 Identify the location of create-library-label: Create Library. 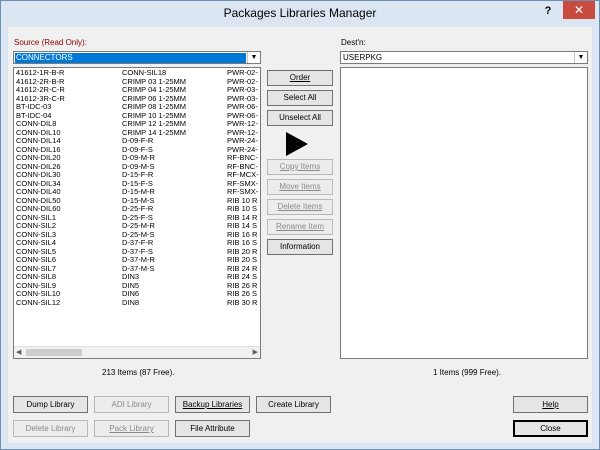
(293, 404).